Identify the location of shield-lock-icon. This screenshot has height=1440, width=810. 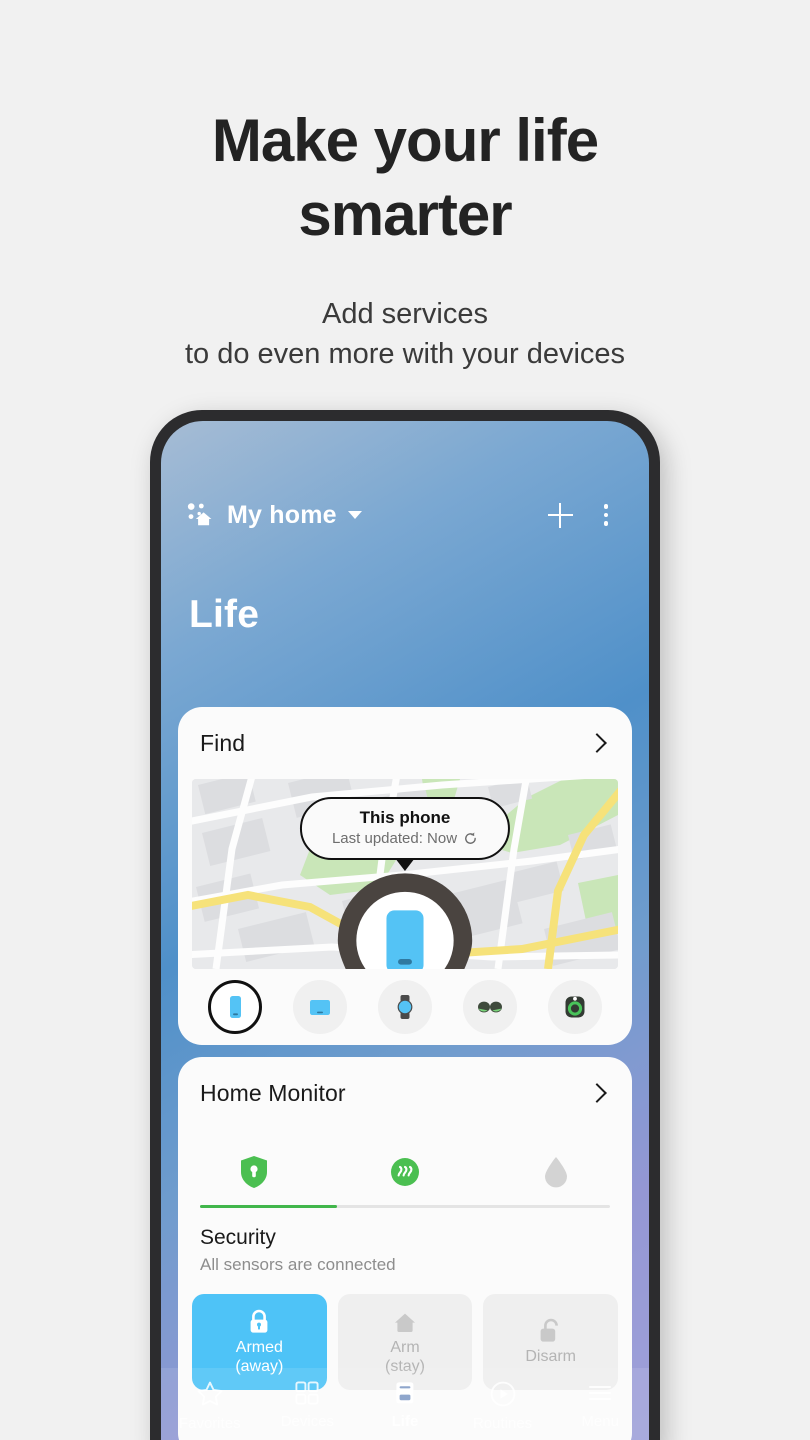
(253, 1172).